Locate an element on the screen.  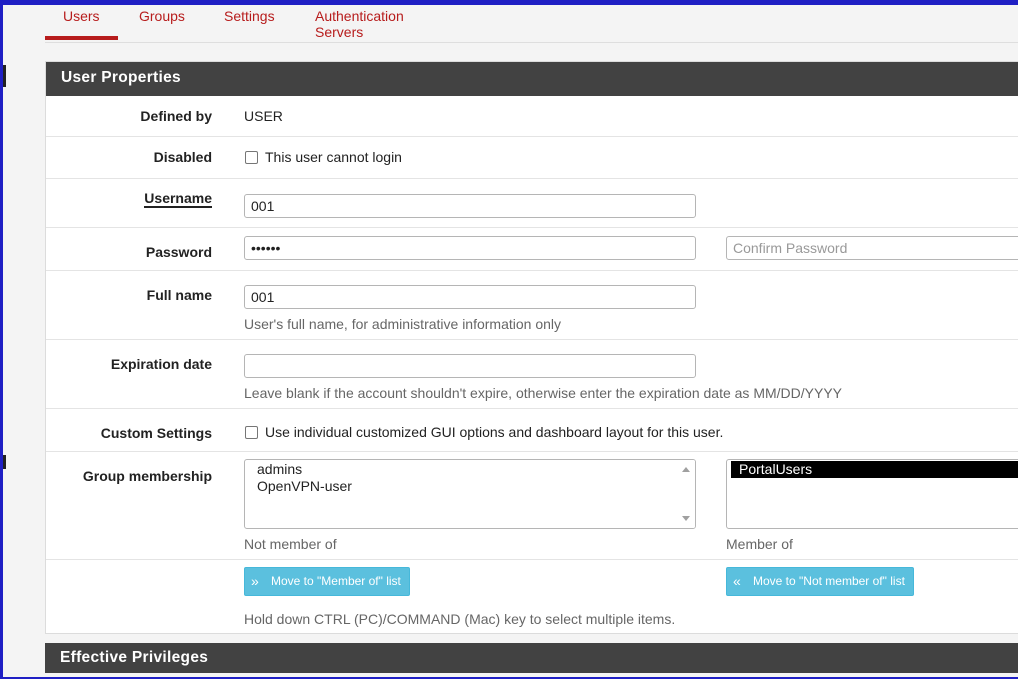
move-to-not-member-button: « Move to "Not member of" list is located at coordinates (820, 581).